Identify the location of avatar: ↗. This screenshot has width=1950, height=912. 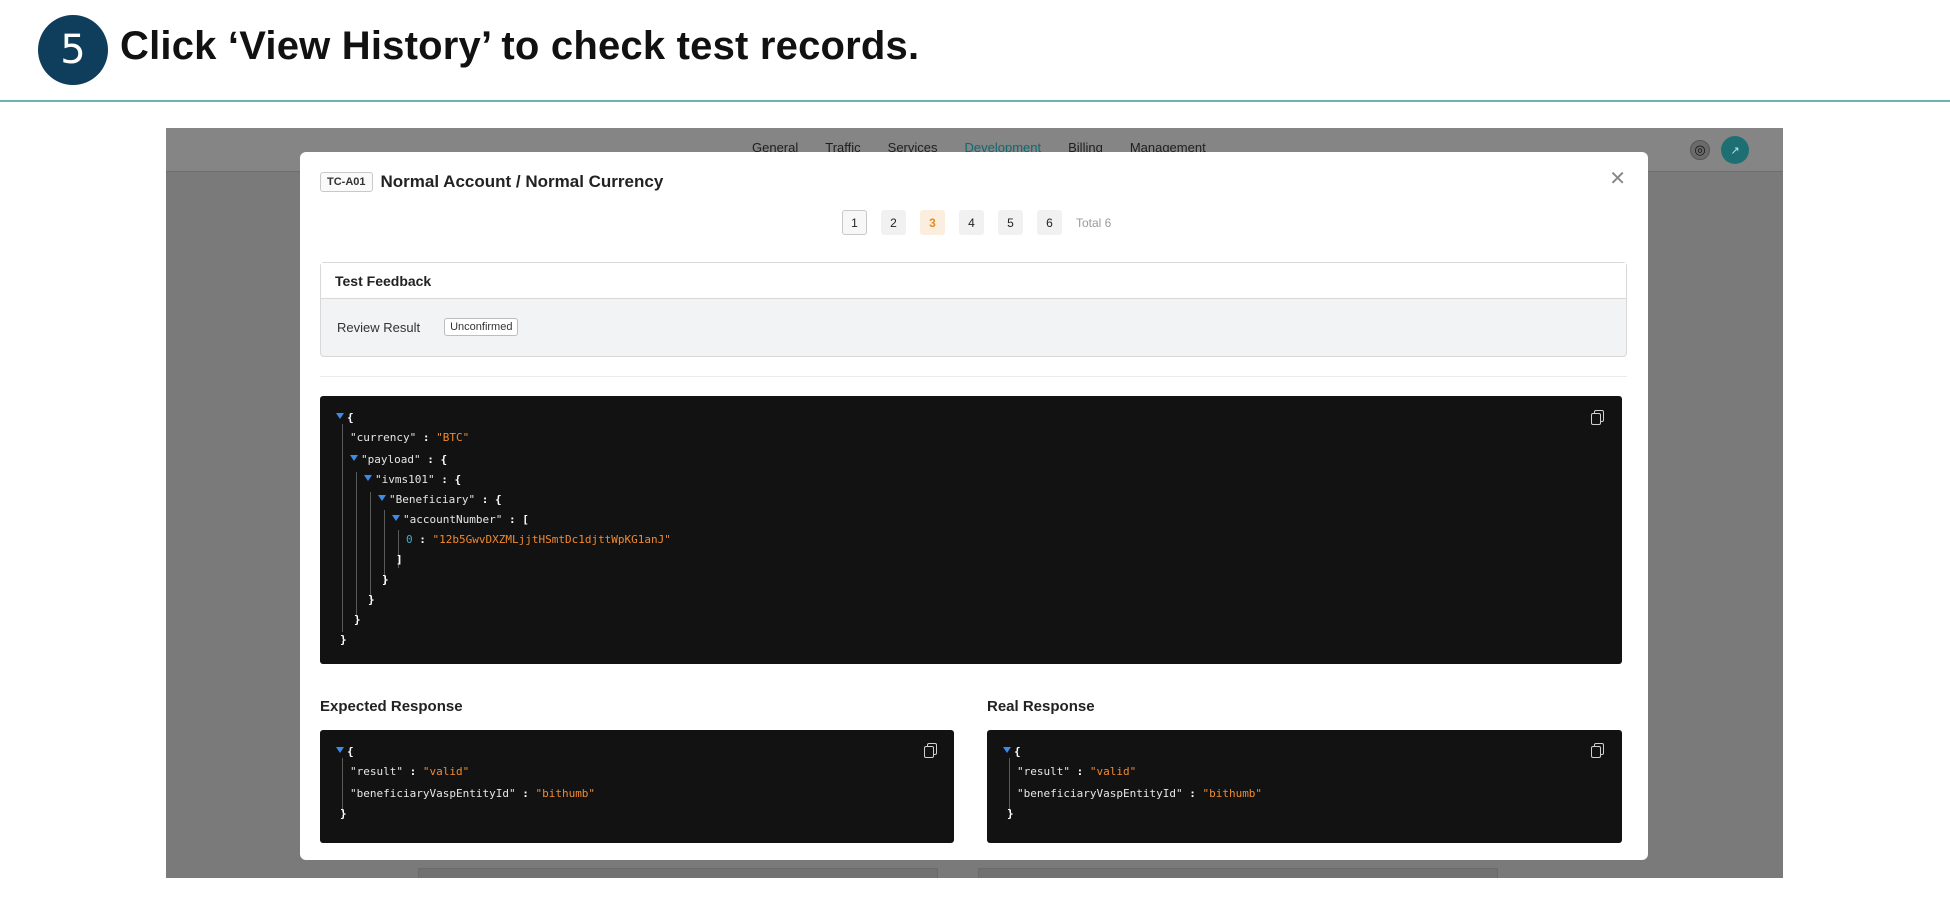
(1735, 150).